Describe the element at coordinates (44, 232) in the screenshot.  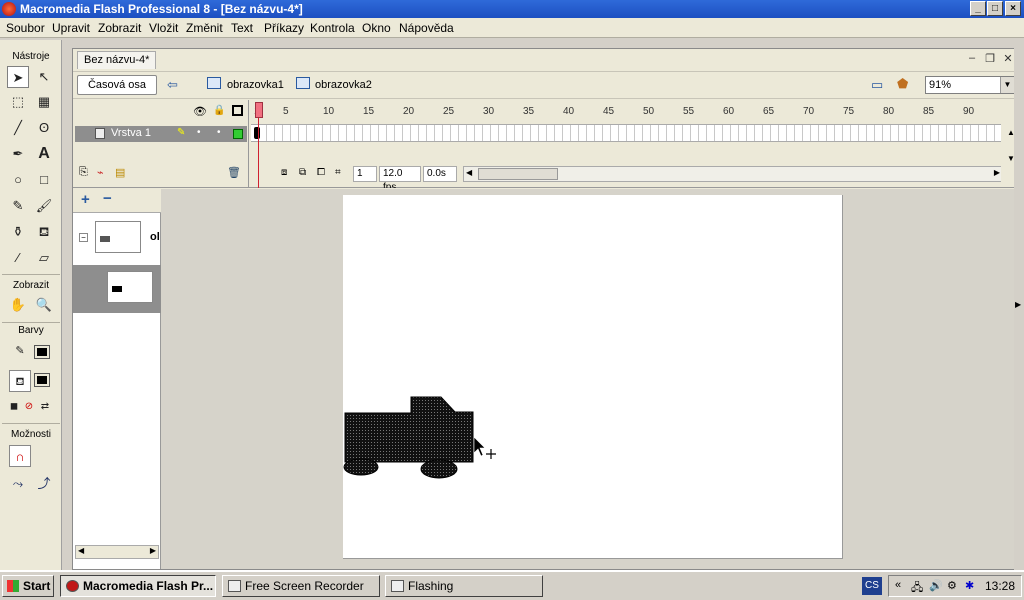
I see `paint-bucket-icon: ⛾` at that location.